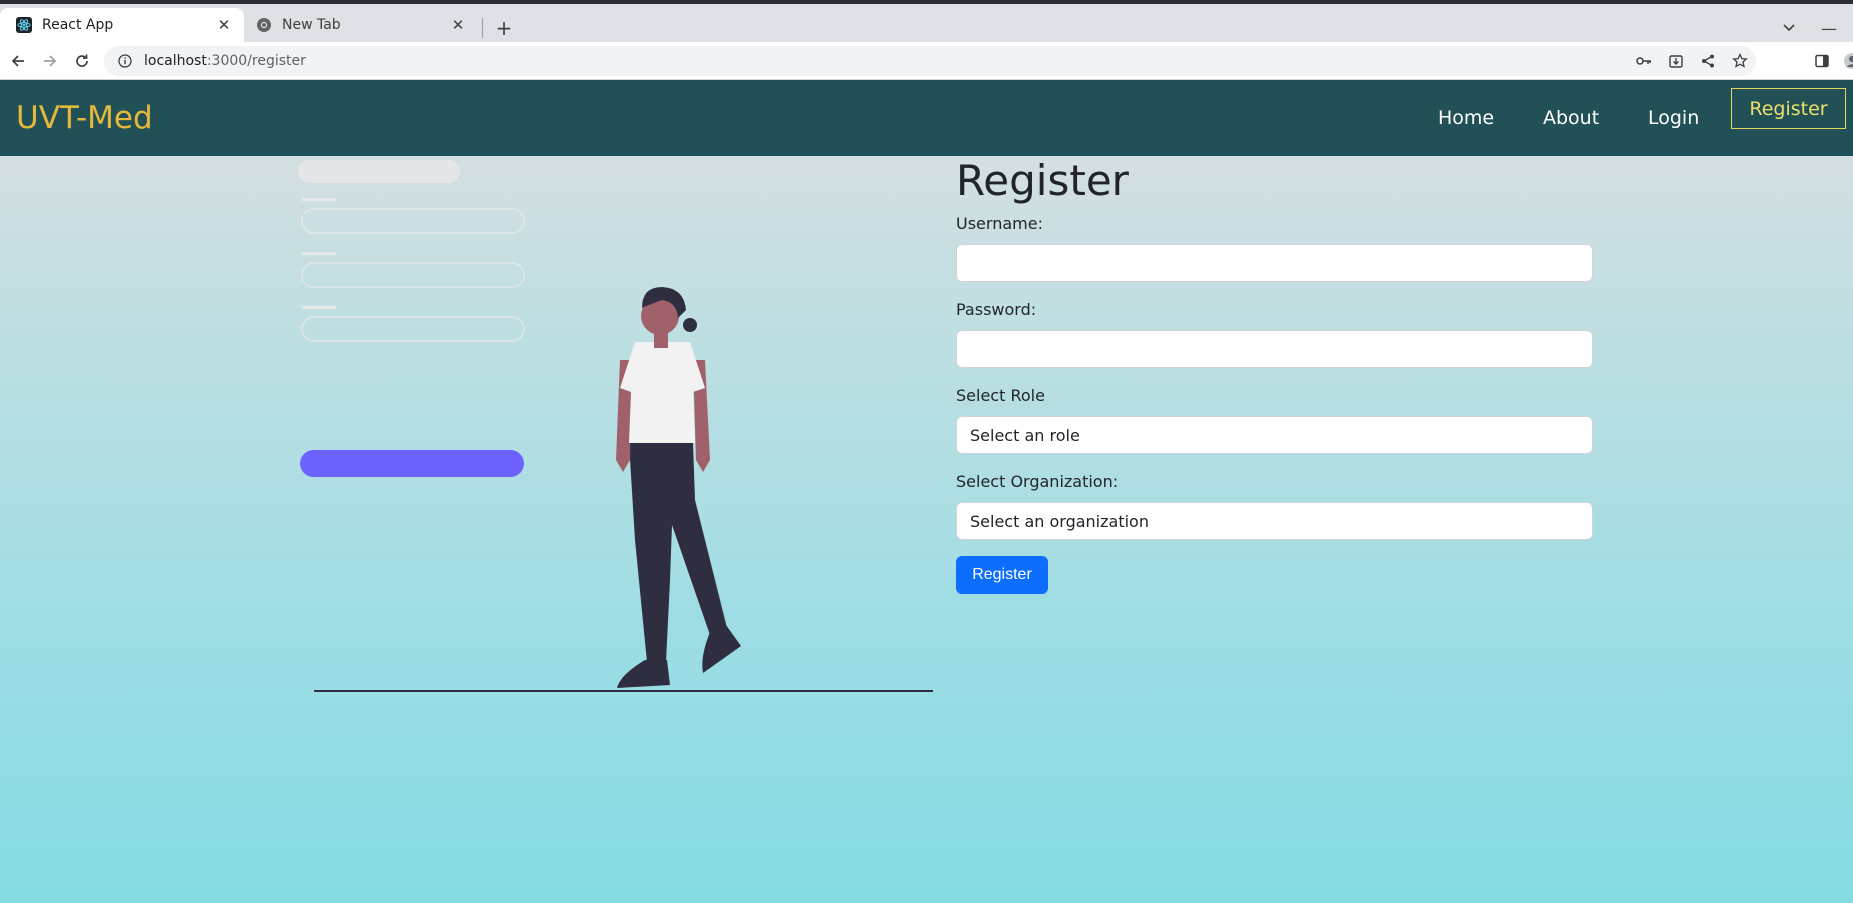 The width and height of the screenshot is (1853, 903). What do you see at coordinates (1740, 61) in the screenshot?
I see `bookmark-star-icon` at bounding box center [1740, 61].